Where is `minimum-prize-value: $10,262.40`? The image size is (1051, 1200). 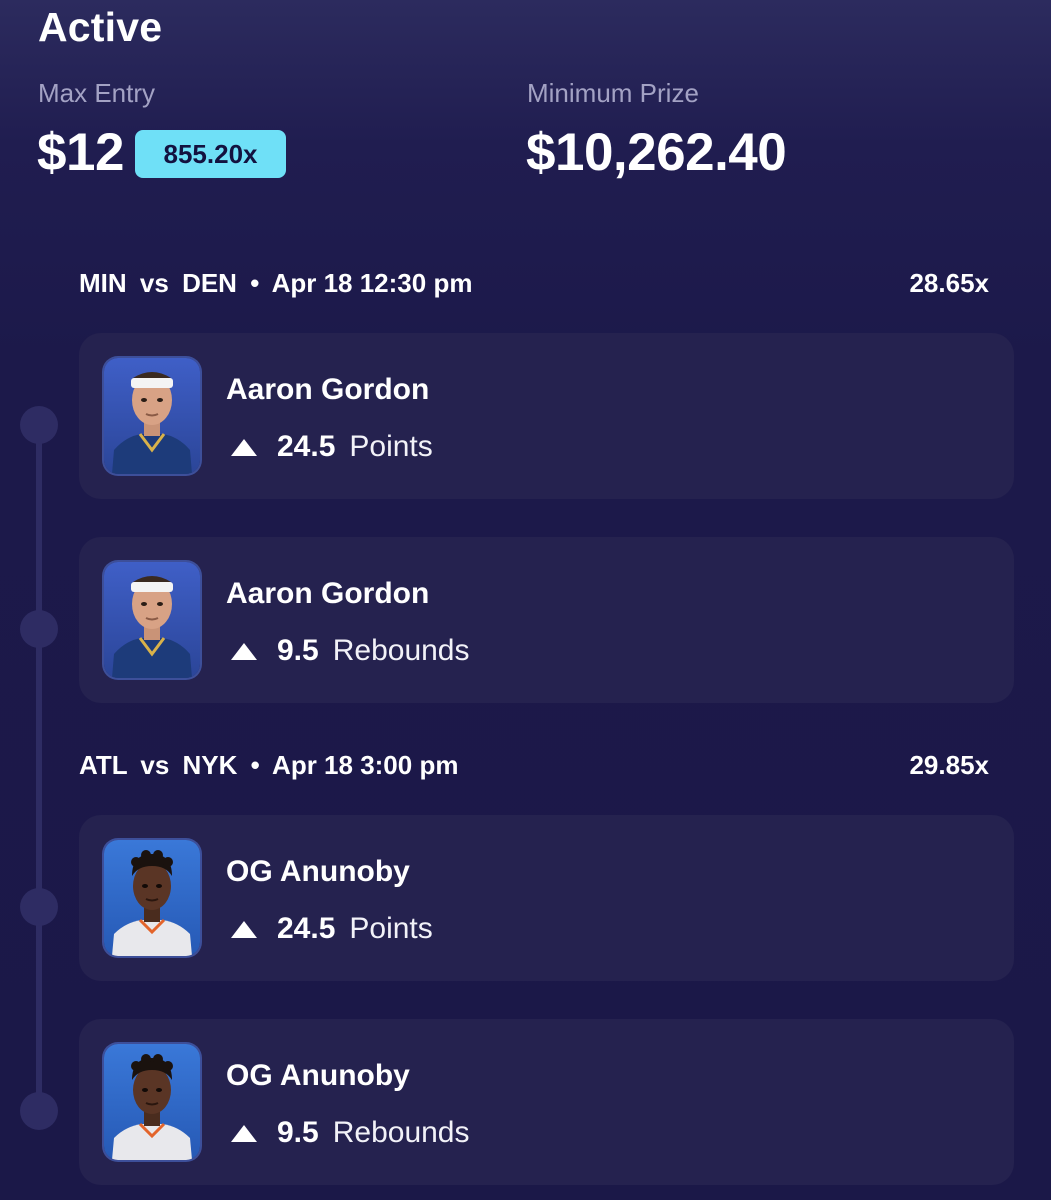
minimum-prize-value: $10,262.40 is located at coordinates (656, 152).